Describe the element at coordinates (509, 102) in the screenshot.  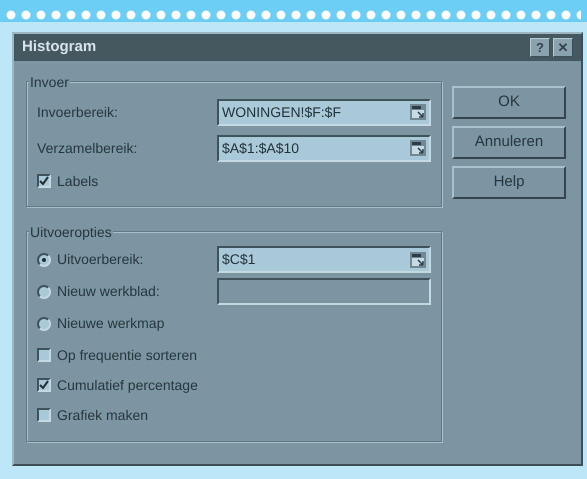
I see `dialog-button: OK` at that location.